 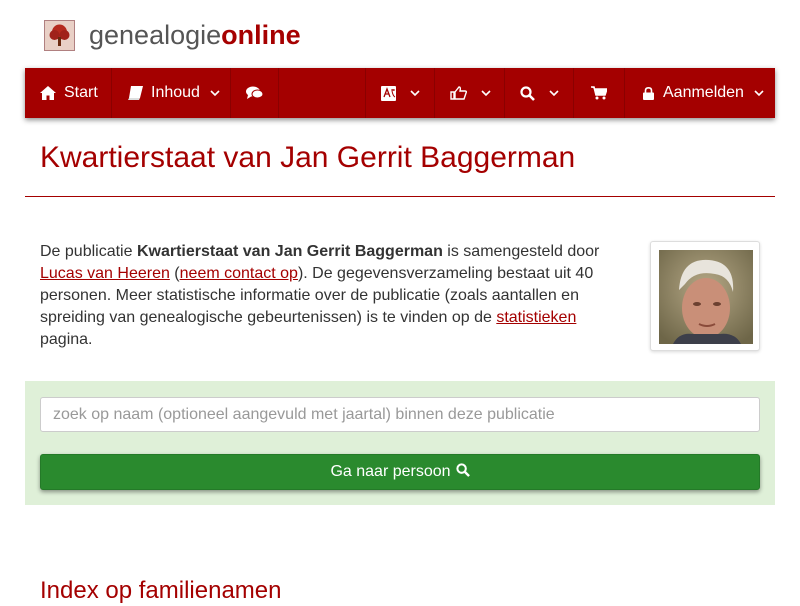 I want to click on intro-text: pagina., so click(x=66, y=339).